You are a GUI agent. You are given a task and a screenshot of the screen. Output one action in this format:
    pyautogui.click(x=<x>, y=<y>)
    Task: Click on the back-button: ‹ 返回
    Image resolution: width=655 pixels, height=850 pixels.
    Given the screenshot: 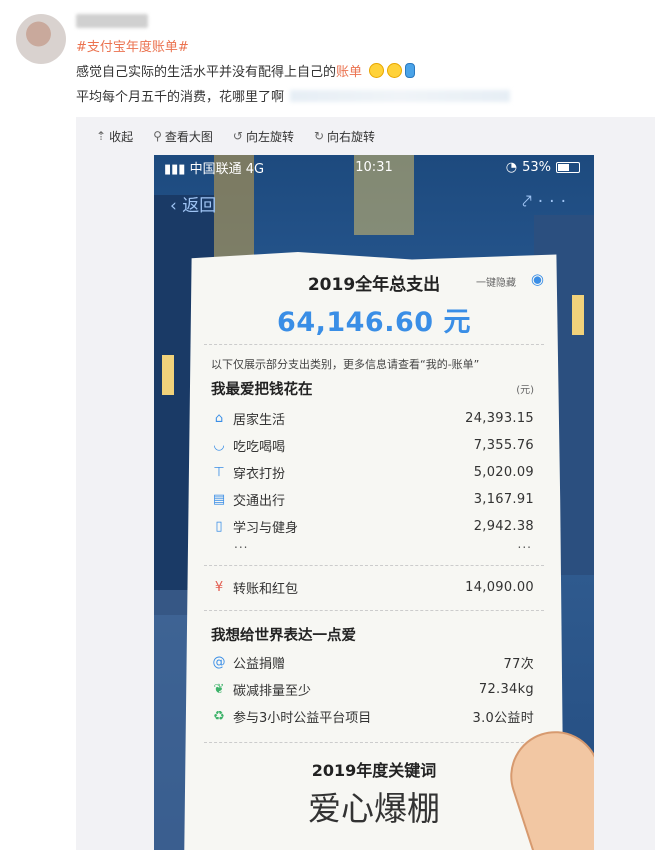 What is the action you would take?
    pyautogui.click(x=193, y=203)
    